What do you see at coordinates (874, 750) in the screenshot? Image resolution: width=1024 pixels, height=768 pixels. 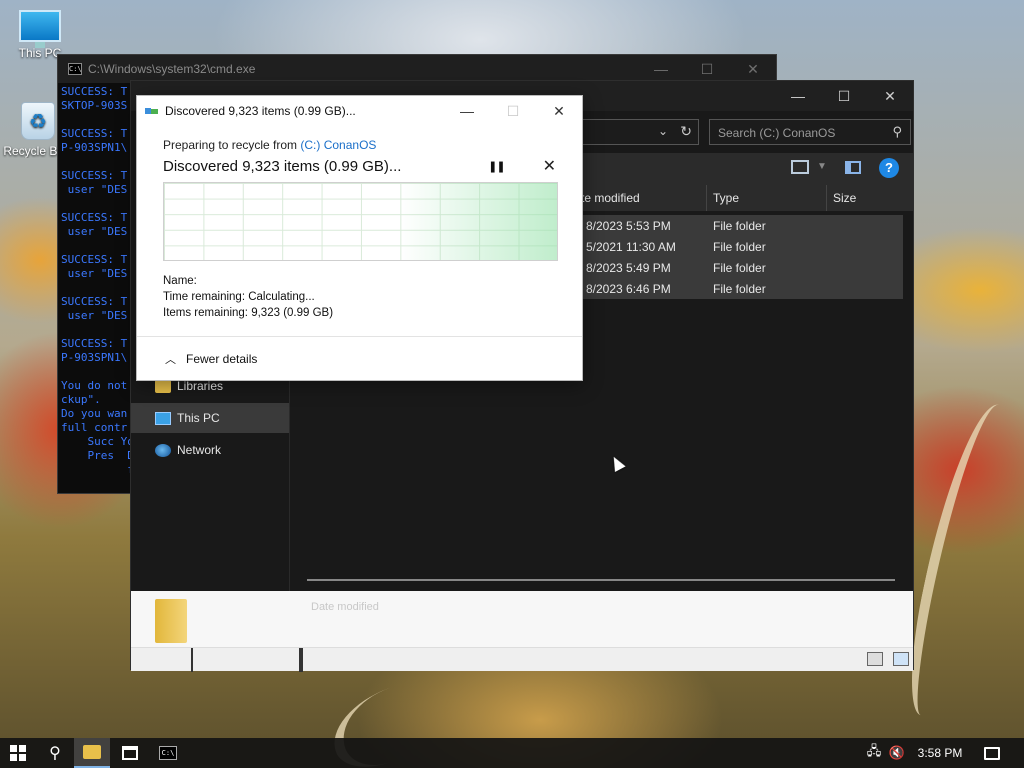 I see `network-icon: 🖧` at bounding box center [874, 750].